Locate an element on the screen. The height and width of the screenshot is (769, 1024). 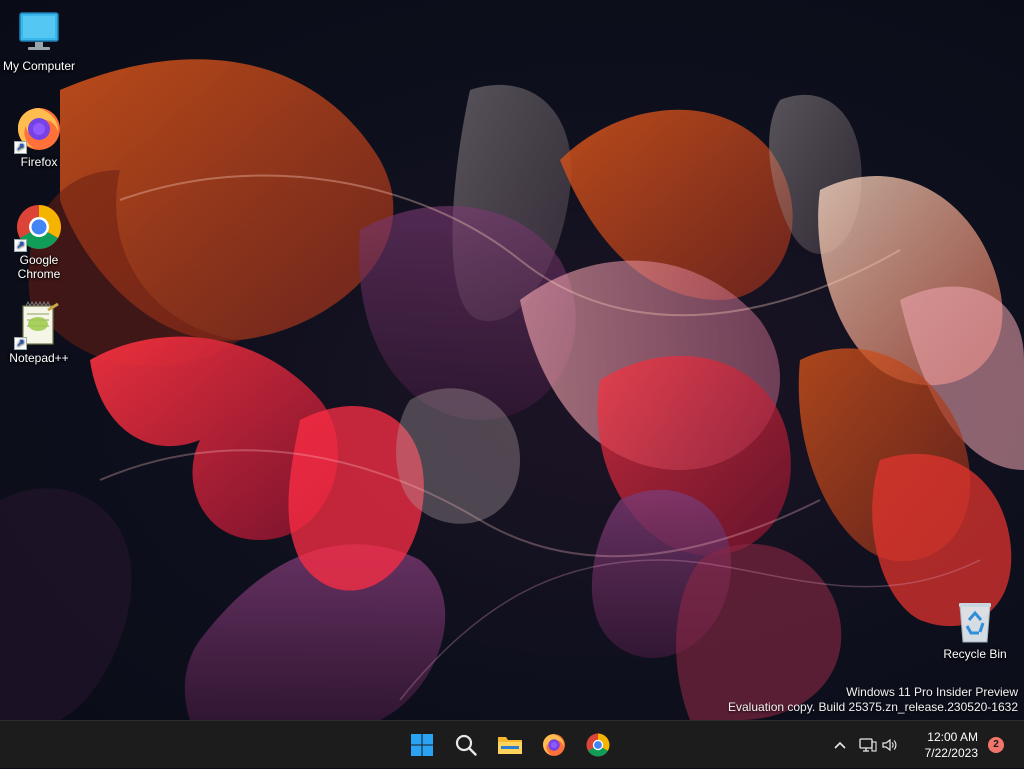
taskbar-apps is located at coordinates (510, 745).